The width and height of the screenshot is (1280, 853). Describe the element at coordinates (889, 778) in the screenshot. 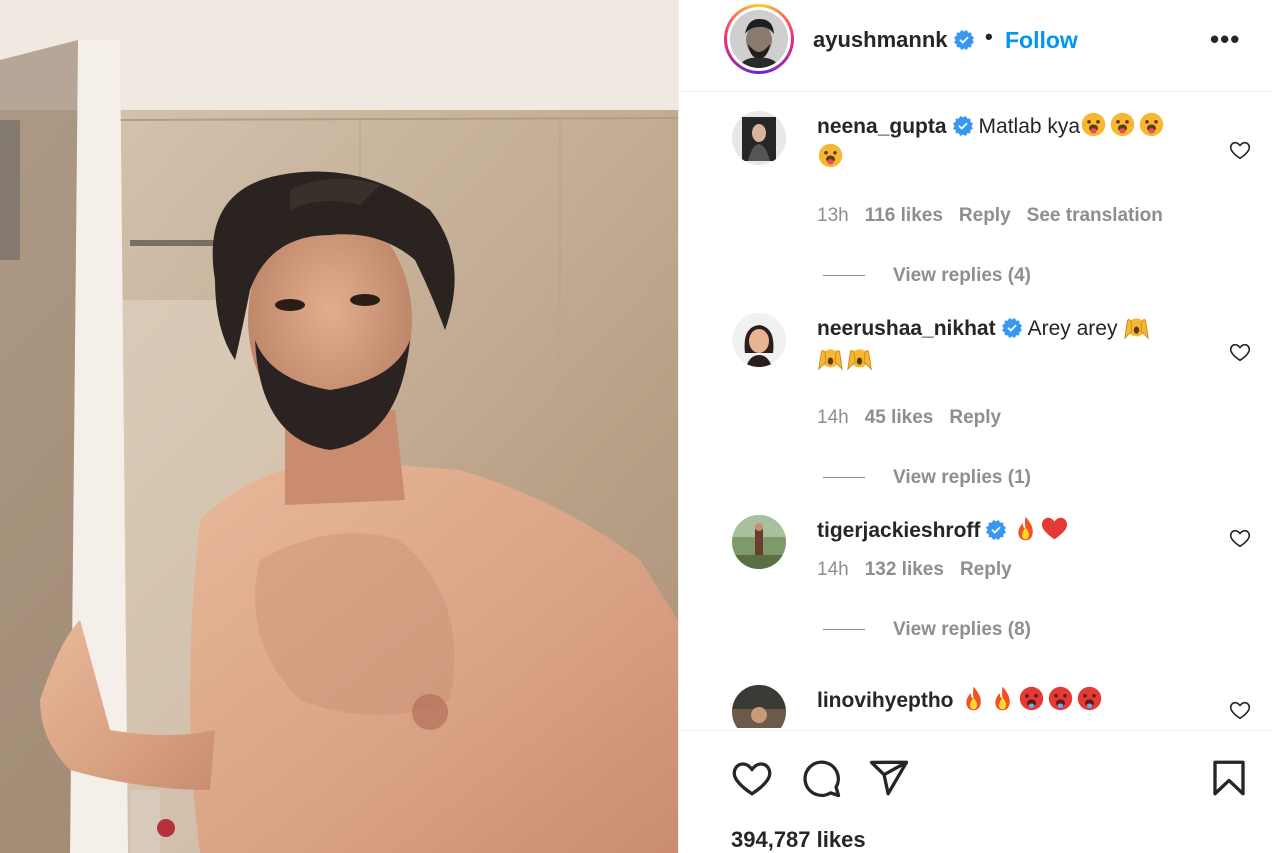

I see `share-icon` at that location.